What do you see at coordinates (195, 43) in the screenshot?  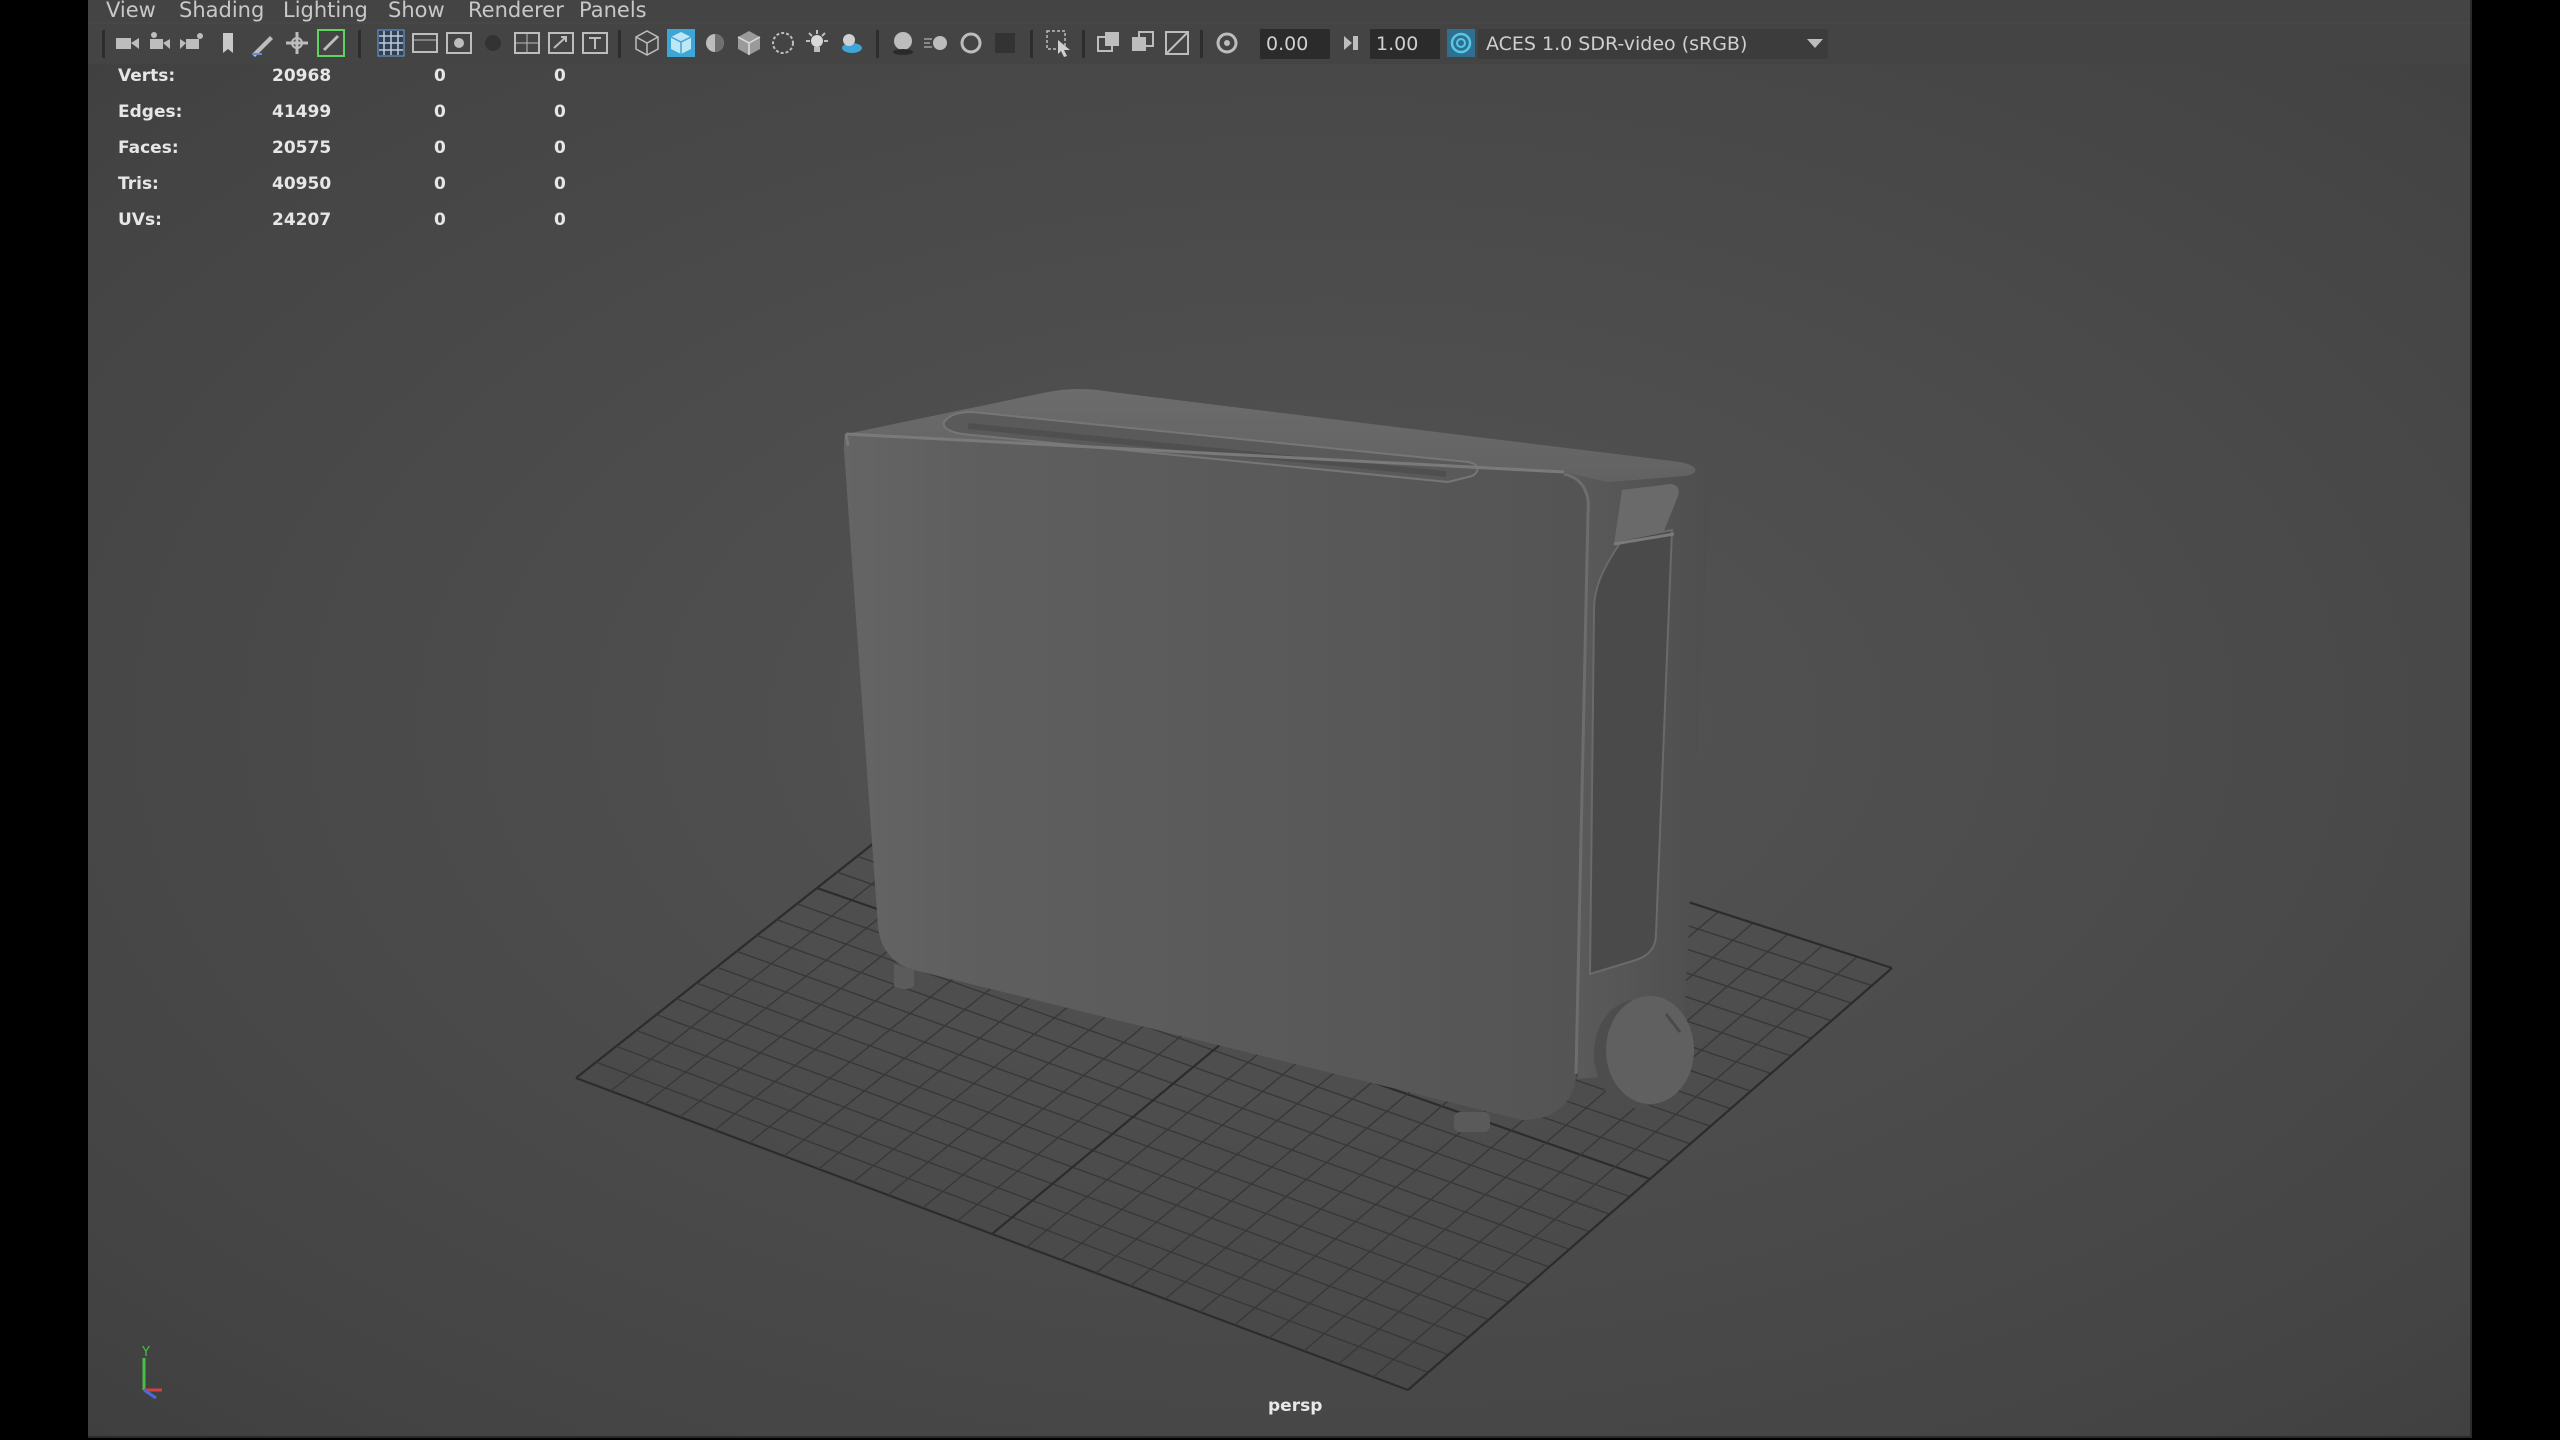 I see `bookmarks-icon` at bounding box center [195, 43].